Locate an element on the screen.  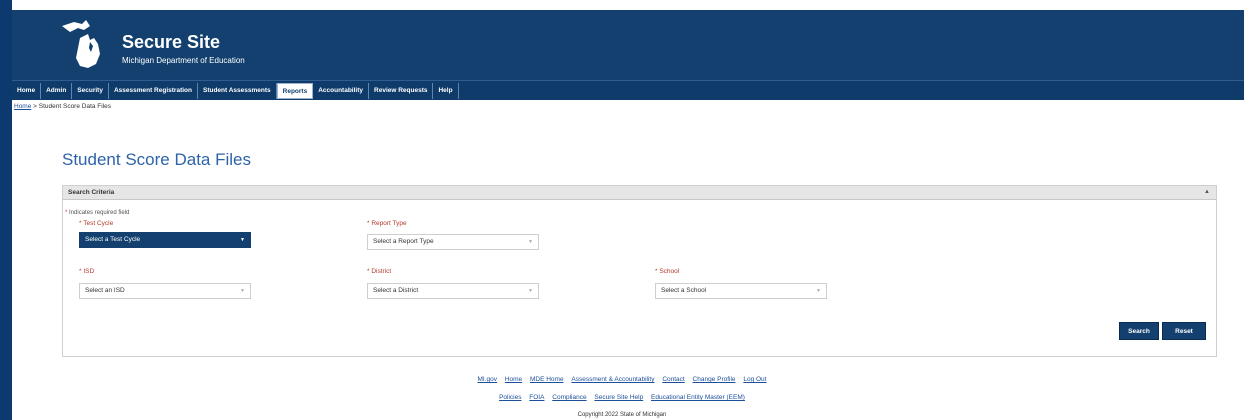
footer-link-policies: Policies is located at coordinates (510, 397).